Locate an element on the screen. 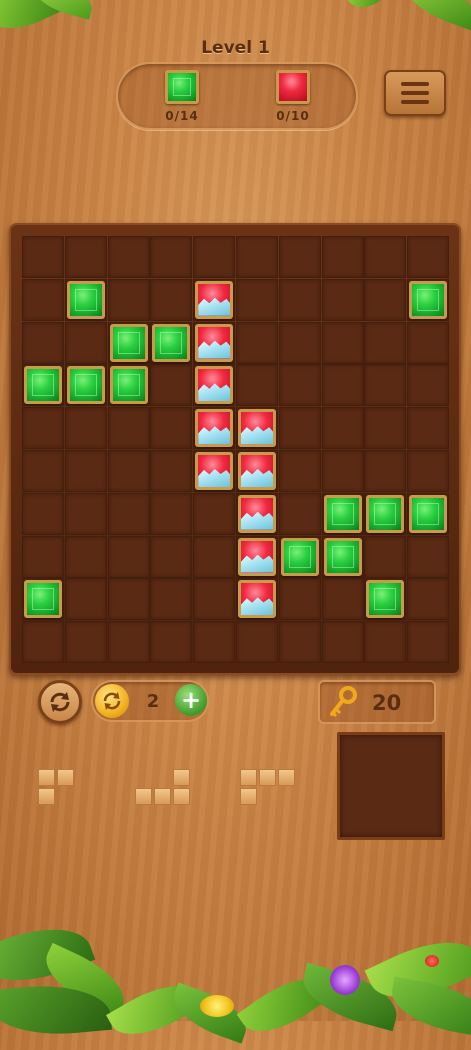 The height and width of the screenshot is (1050, 471). rotate-icon is located at coordinates (112, 701).